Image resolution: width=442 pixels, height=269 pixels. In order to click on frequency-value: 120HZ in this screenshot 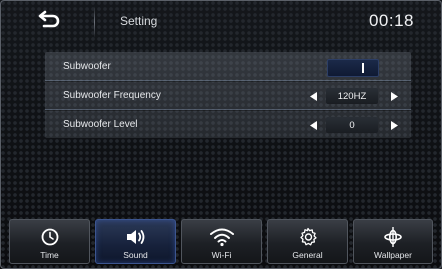, I will do `click(352, 96)`.